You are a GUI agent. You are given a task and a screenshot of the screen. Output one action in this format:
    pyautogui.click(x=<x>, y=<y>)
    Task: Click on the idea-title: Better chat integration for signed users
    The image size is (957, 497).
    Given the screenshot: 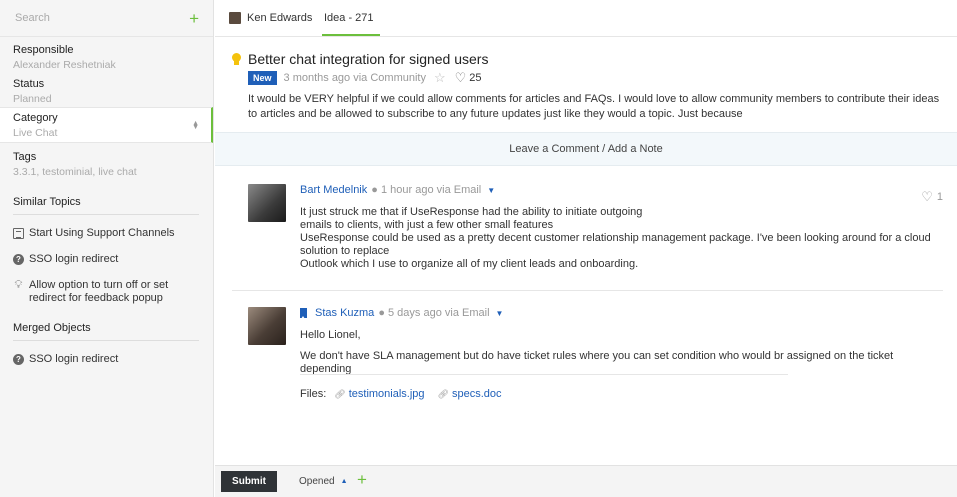 What is the action you would take?
    pyautogui.click(x=368, y=59)
    